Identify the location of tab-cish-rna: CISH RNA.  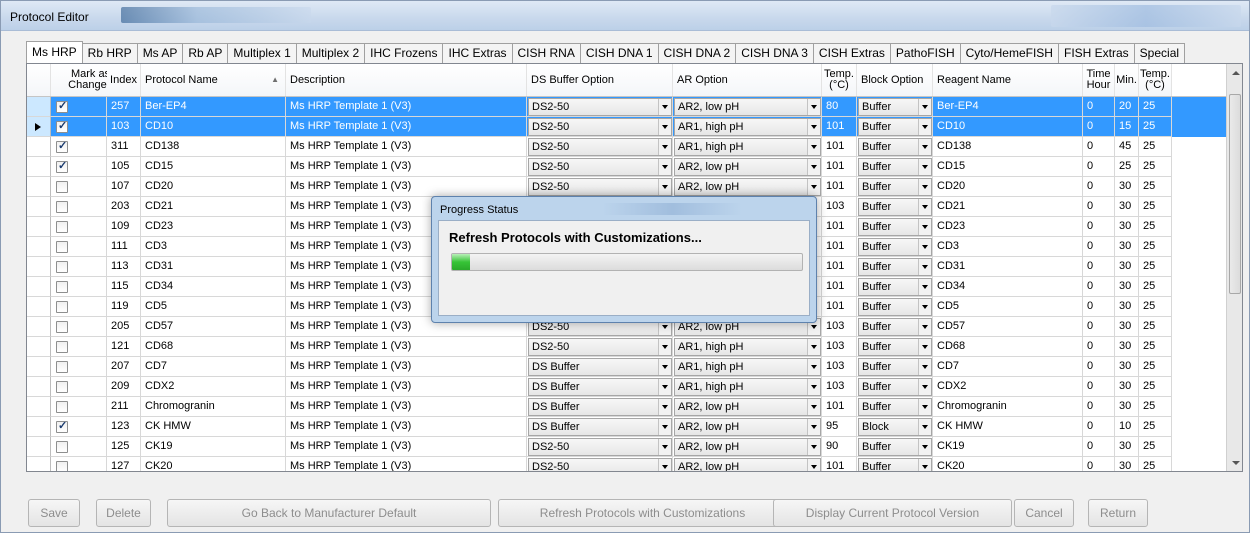
(546, 53).